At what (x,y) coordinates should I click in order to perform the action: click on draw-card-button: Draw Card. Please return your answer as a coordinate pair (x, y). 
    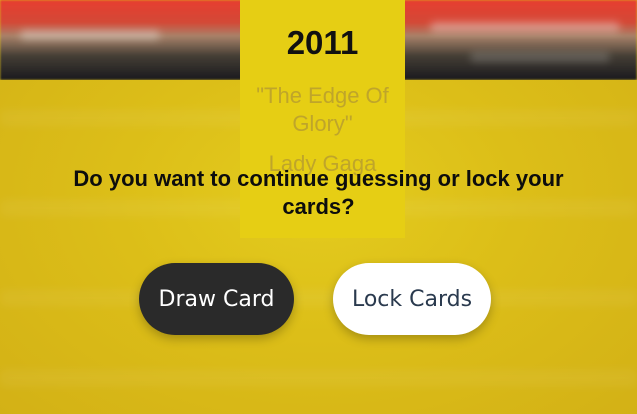
    Looking at the image, I should click on (216, 299).